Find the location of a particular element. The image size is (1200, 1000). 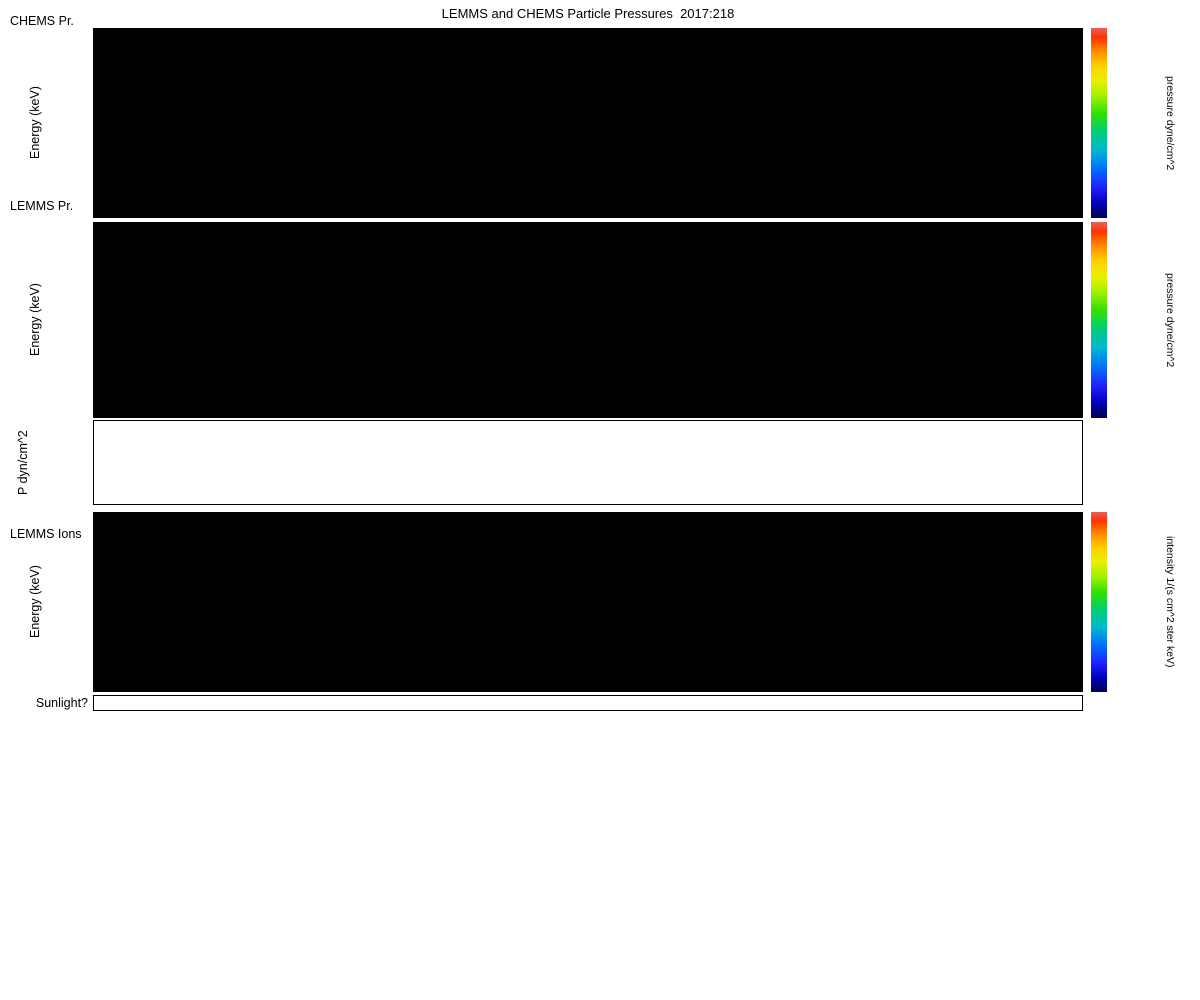

ylabel-chems: Energy (keV) is located at coordinates (35, 123).